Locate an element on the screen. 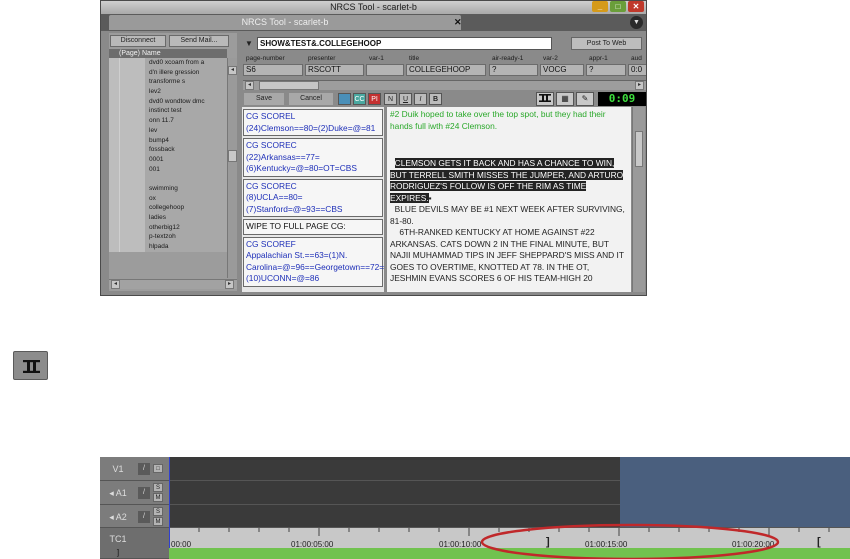 The image size is (850, 559). field-value-input is located at coordinates (385, 70).